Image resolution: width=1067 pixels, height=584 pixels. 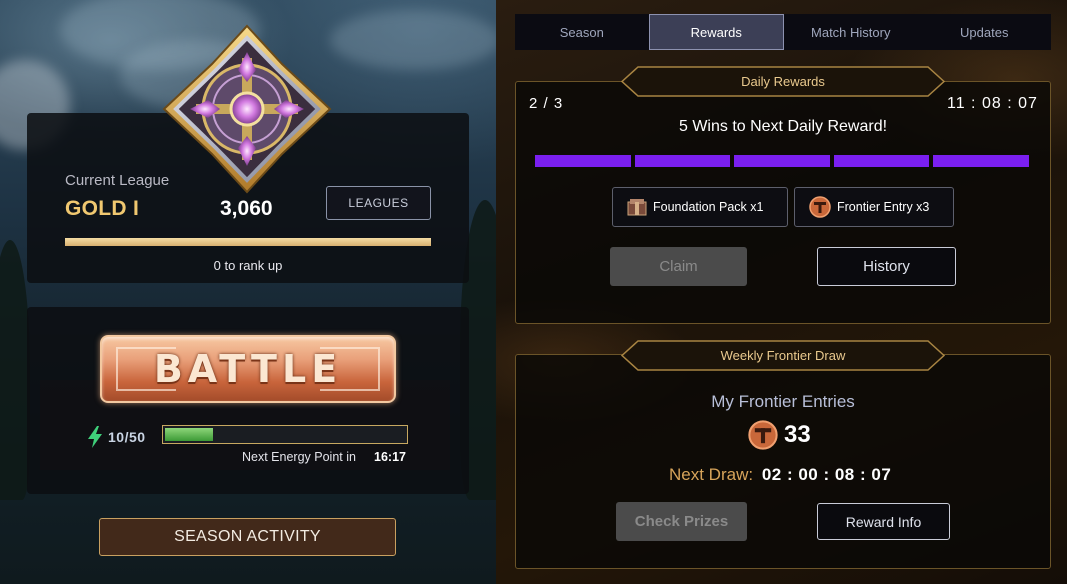 I want to click on next-draw-time: 02 : 00 : 08 : 07, so click(x=826, y=474).